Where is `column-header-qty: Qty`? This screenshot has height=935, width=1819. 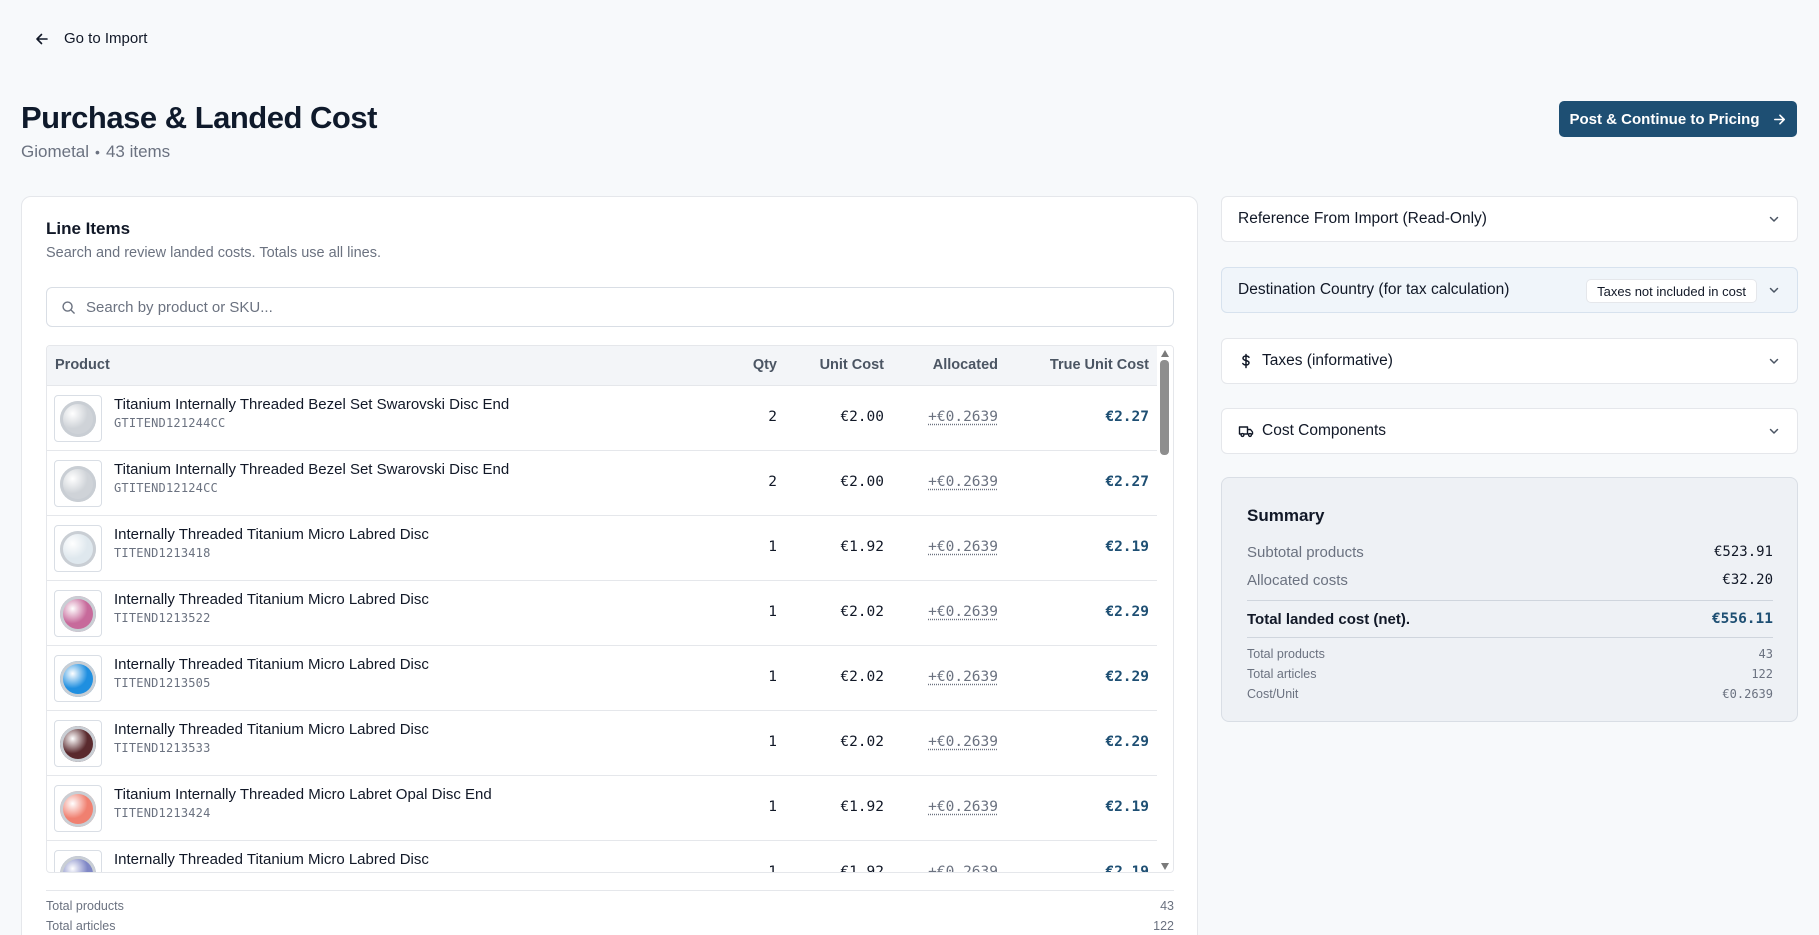 column-header-qty: Qty is located at coordinates (765, 365).